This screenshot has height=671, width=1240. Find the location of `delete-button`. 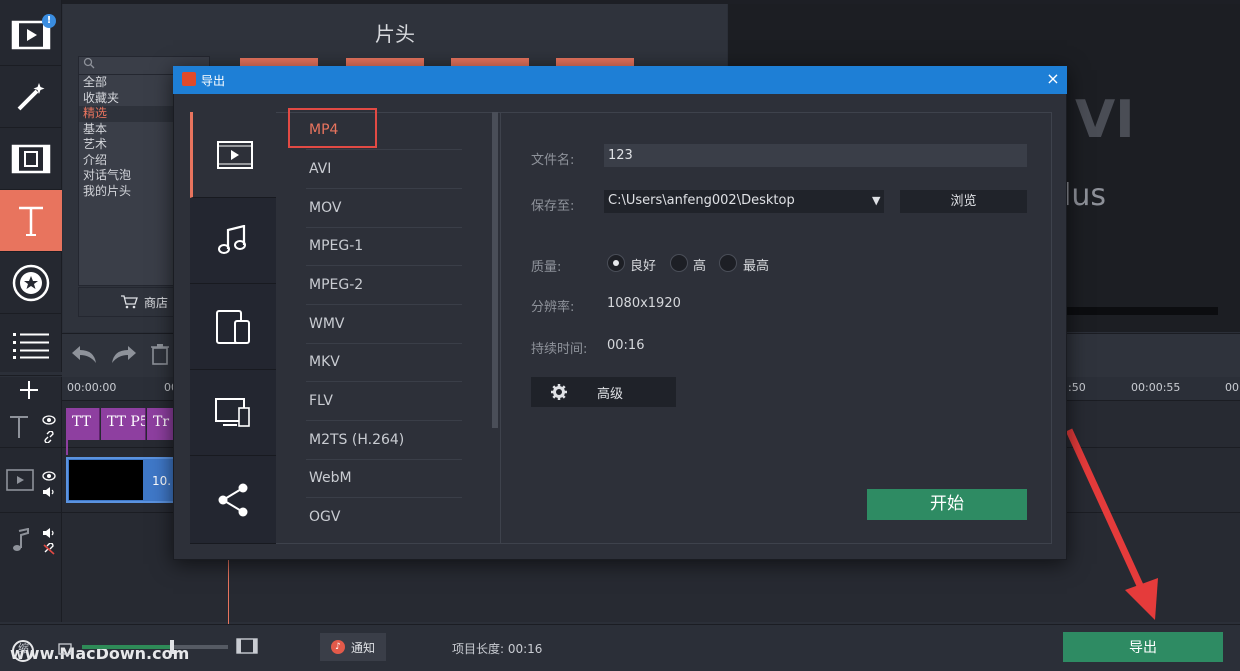

delete-button is located at coordinates (160, 354).